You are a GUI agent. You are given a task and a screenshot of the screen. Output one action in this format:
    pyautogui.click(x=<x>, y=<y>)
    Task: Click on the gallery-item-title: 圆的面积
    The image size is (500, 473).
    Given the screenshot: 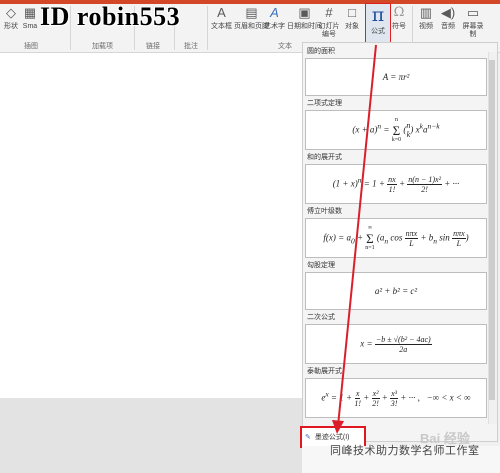 What is the action you would take?
    pyautogui.click(x=321, y=51)
    